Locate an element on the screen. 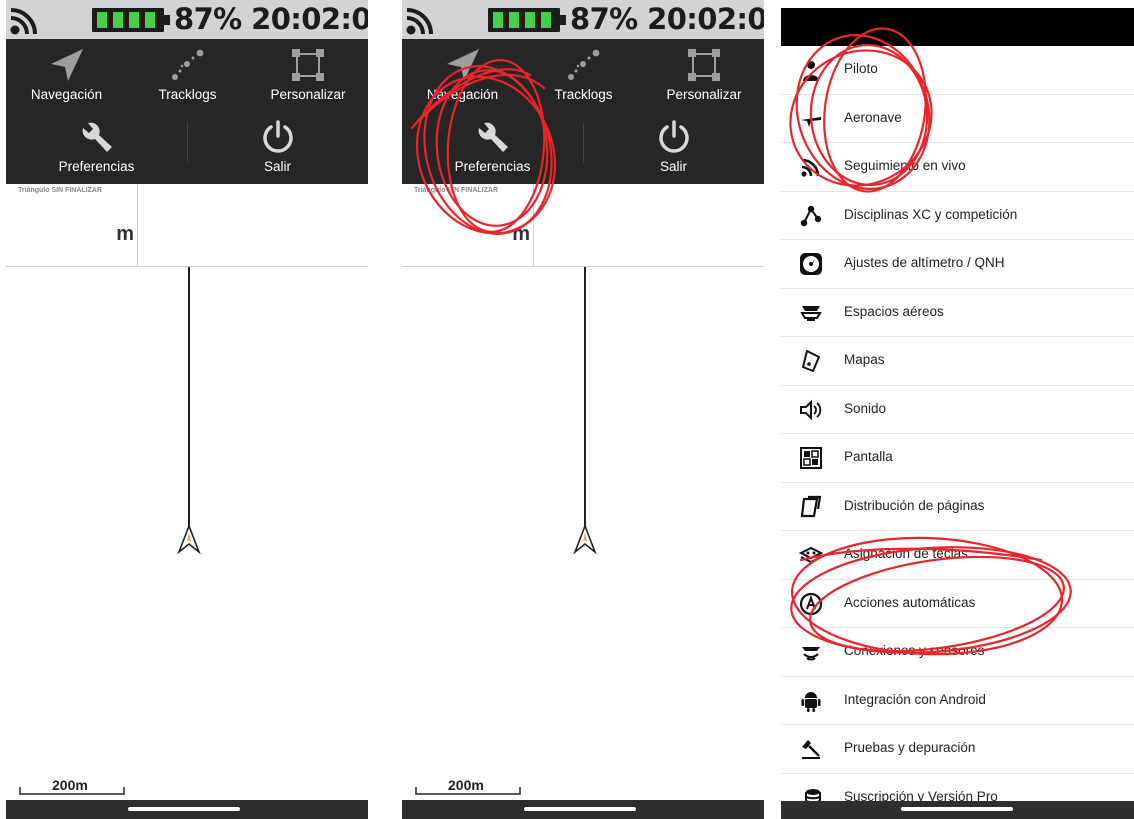 The height and width of the screenshot is (819, 1134). settings-item: Seguimiento en vivo is located at coordinates (957, 167).